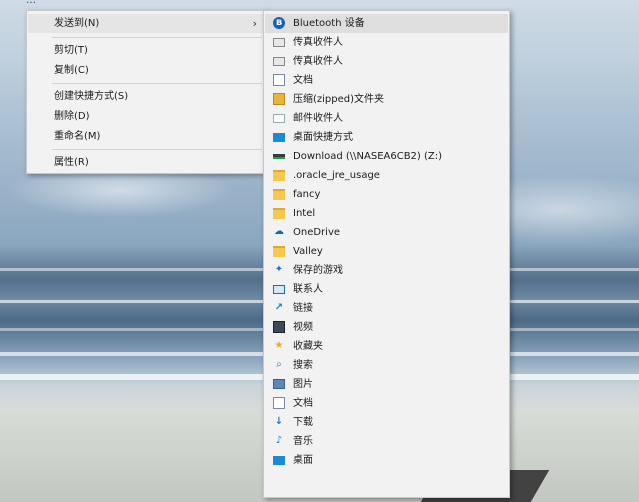  Describe the element at coordinates (386, 194) in the screenshot. I see `send-to-item-fancy: fancy` at that location.